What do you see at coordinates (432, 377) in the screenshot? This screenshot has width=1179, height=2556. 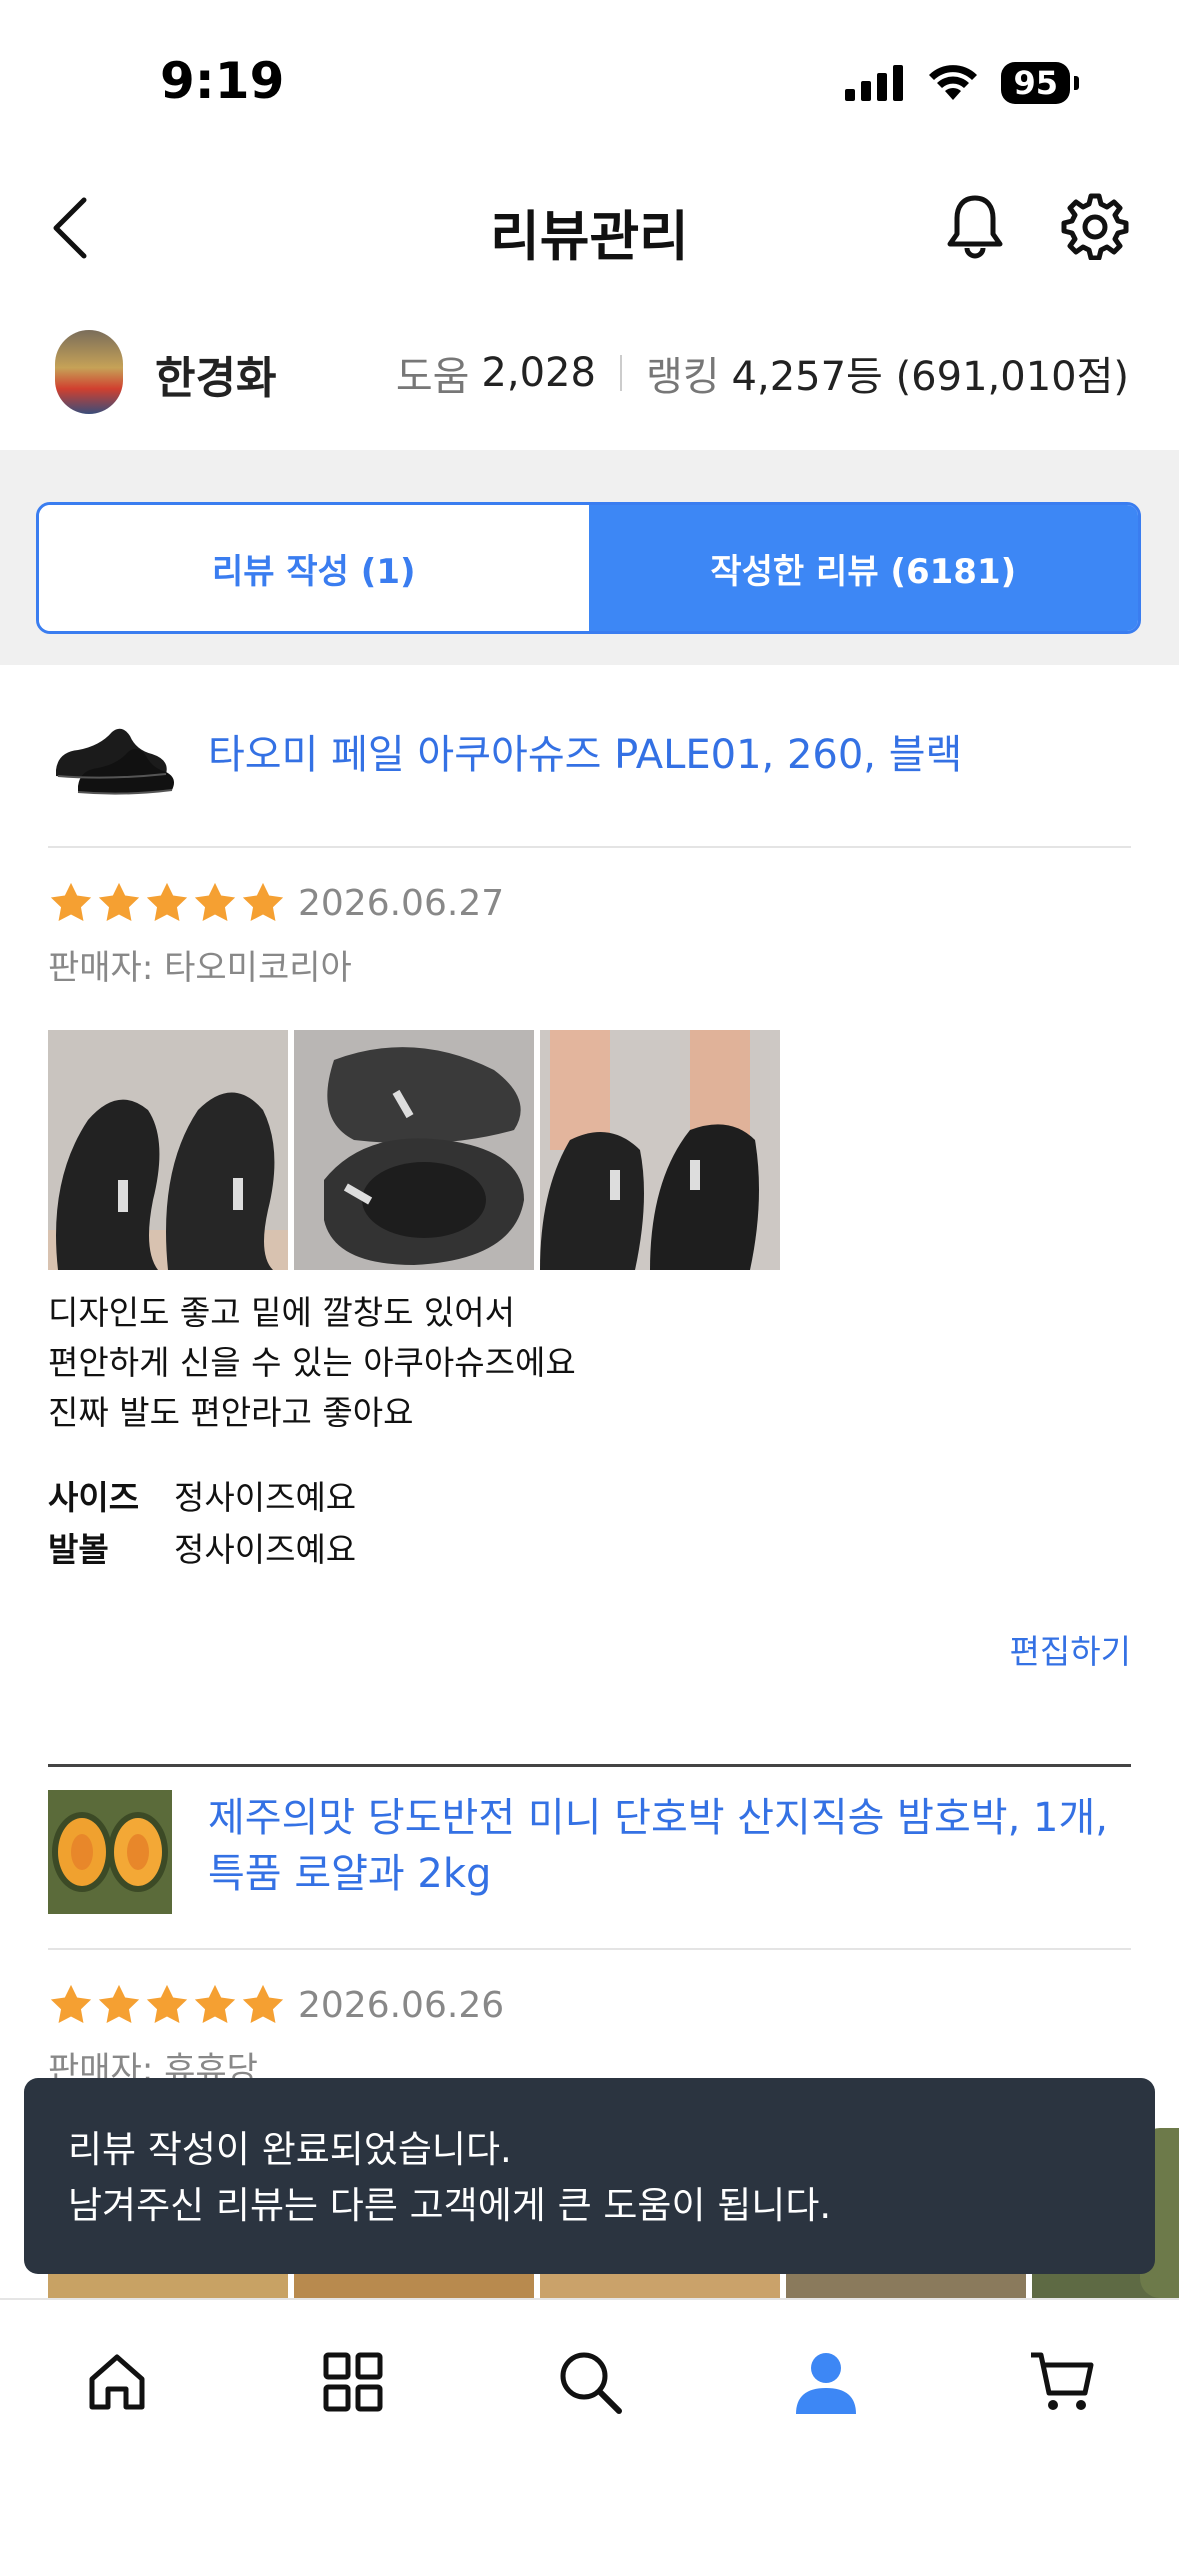 I see `help-label: 도움` at bounding box center [432, 377].